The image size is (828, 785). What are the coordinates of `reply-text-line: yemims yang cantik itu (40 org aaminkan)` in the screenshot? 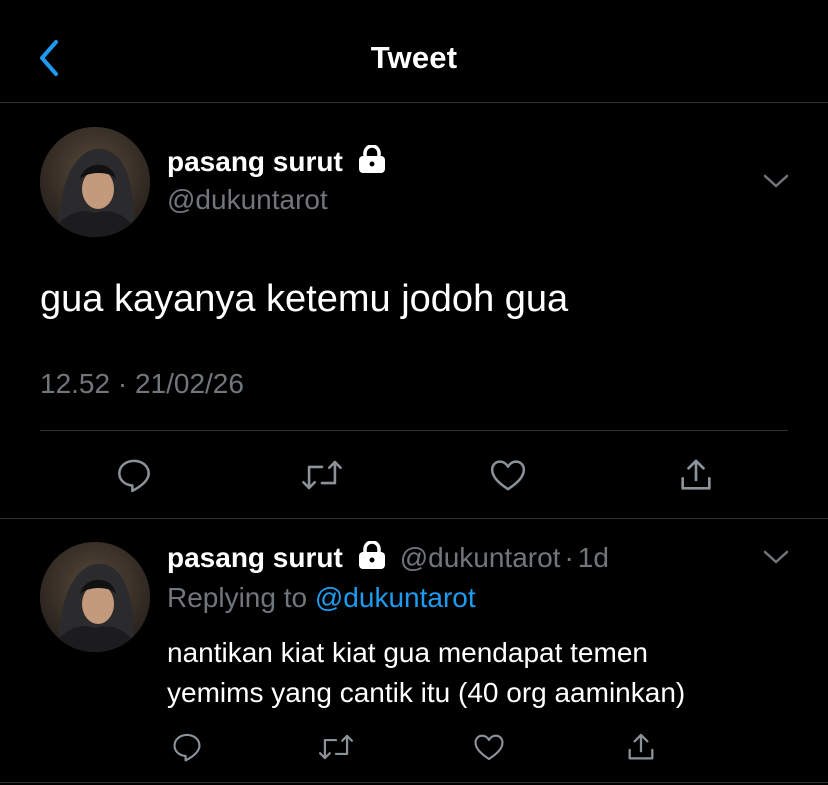 It's located at (426, 692).